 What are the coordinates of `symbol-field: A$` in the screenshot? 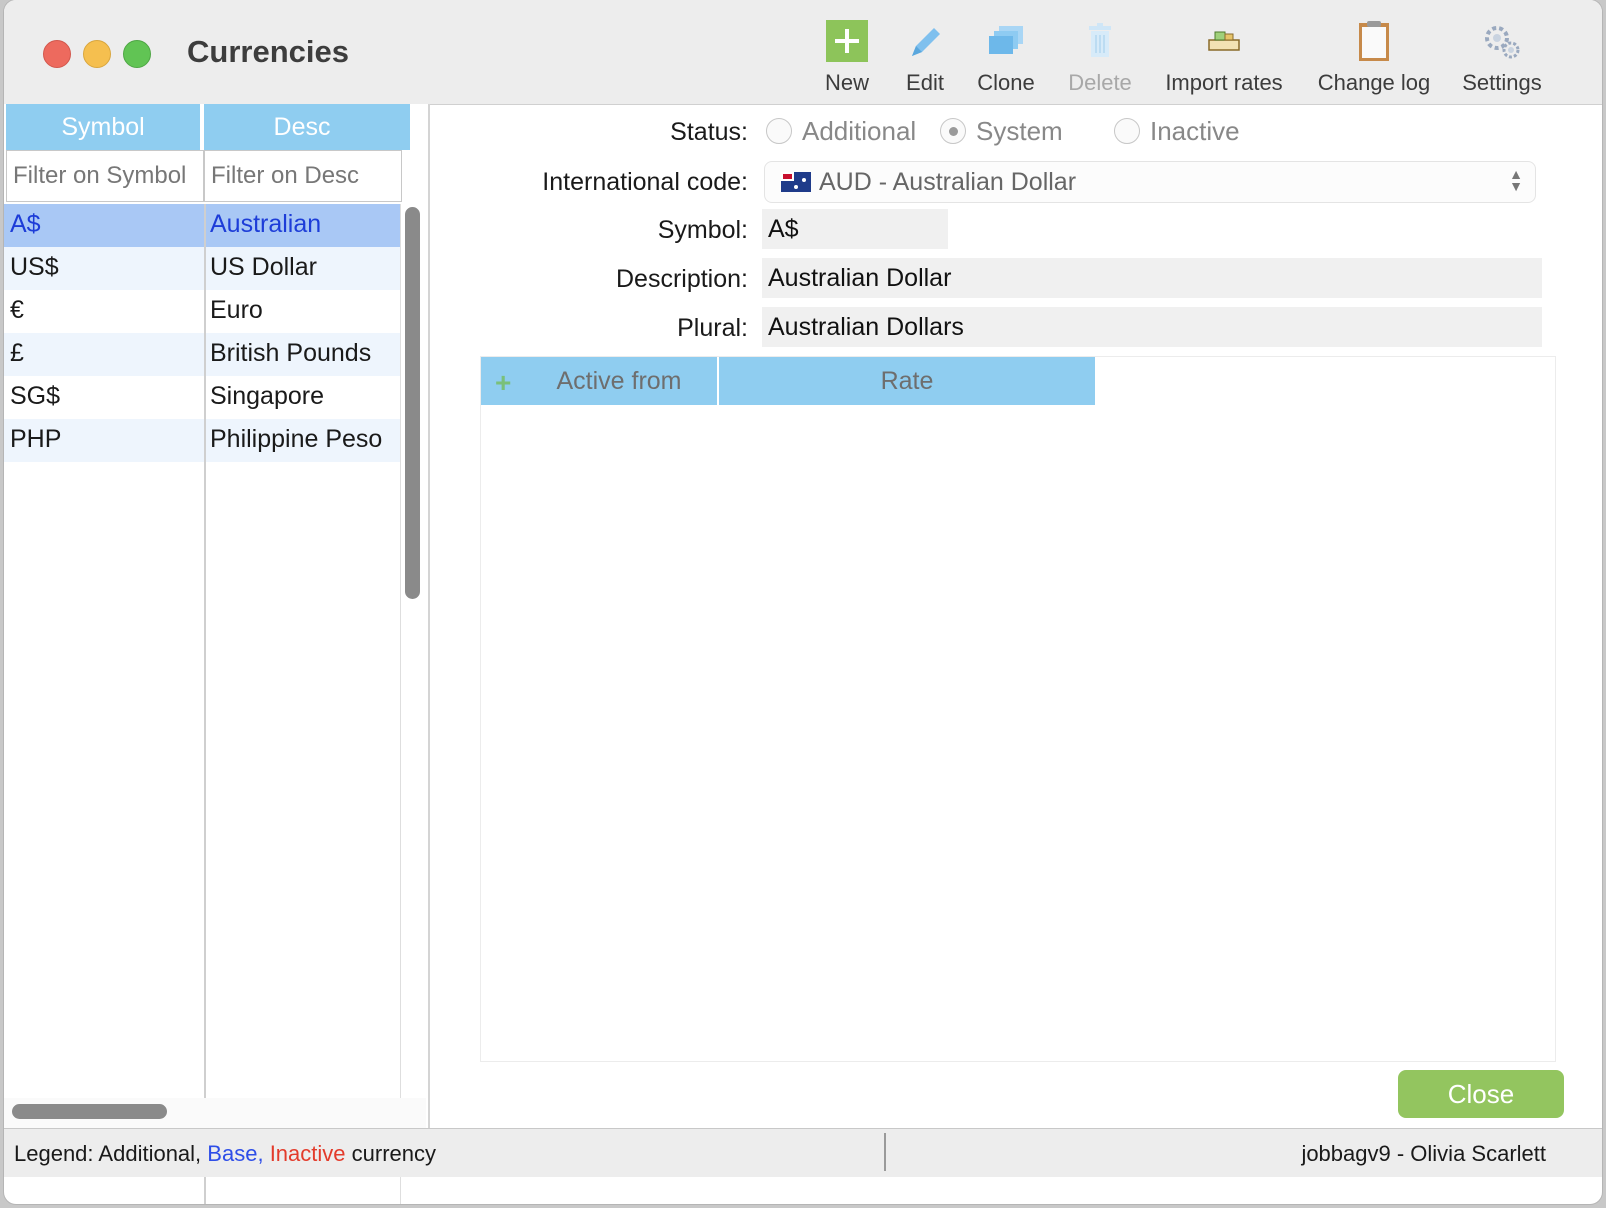 It's located at (855, 229).